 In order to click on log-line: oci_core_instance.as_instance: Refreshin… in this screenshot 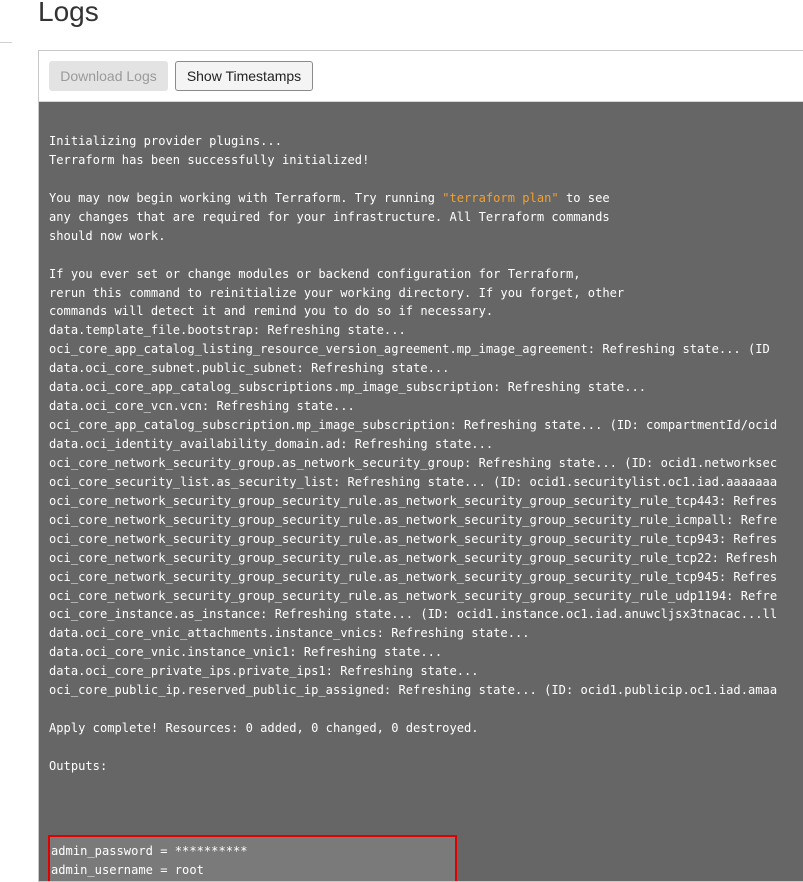, I will do `click(413, 614)`.